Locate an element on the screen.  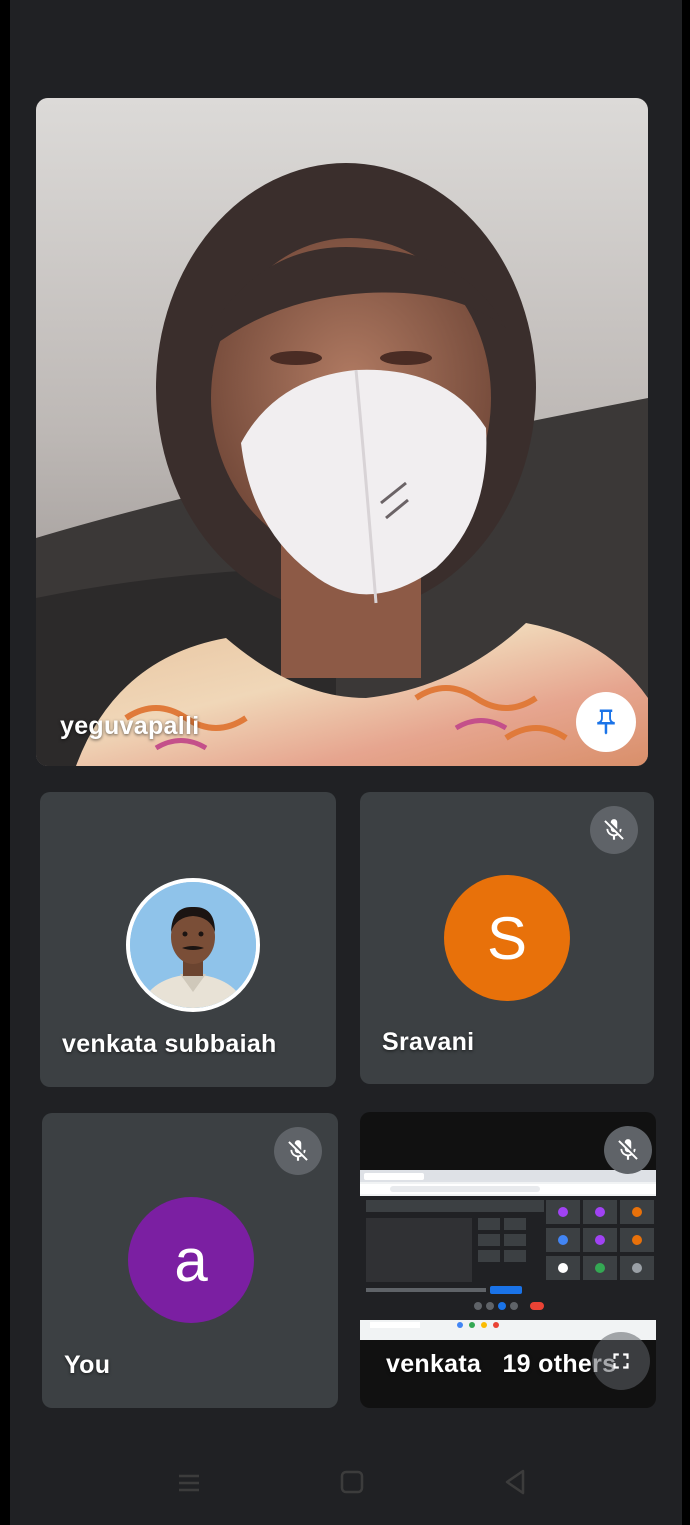
nav-back-icon is located at coordinates (515, 1482).